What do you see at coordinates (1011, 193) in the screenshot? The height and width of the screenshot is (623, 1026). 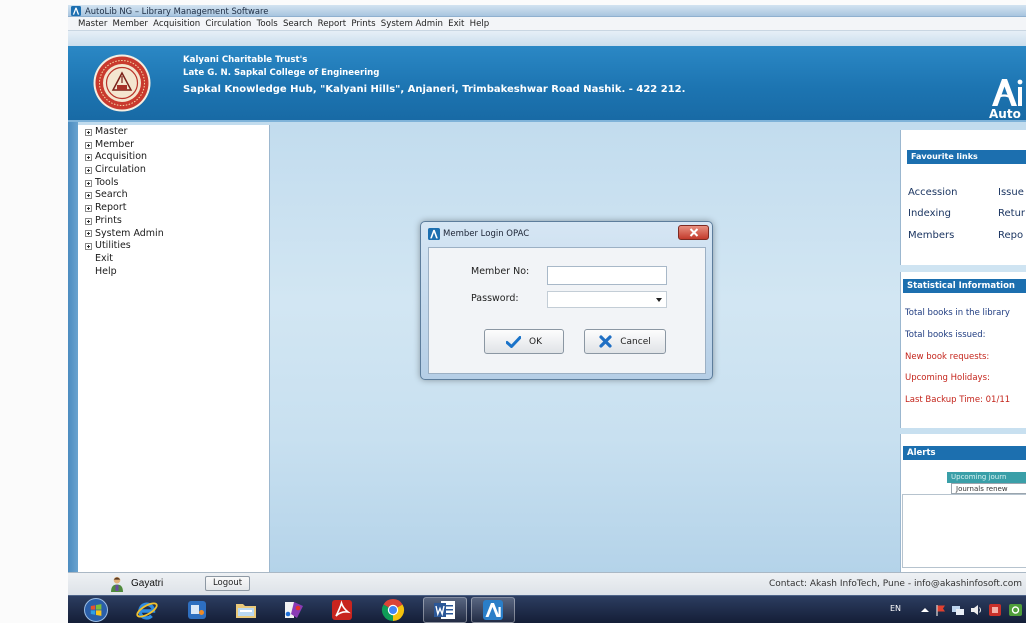 I see `link-issue: Issue` at bounding box center [1011, 193].